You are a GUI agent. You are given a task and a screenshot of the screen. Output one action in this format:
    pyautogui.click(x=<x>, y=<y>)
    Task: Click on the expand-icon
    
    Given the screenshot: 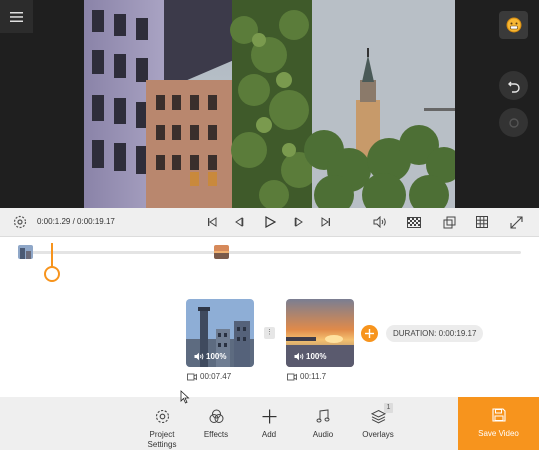 What is the action you would take?
    pyautogui.click(x=516, y=222)
    